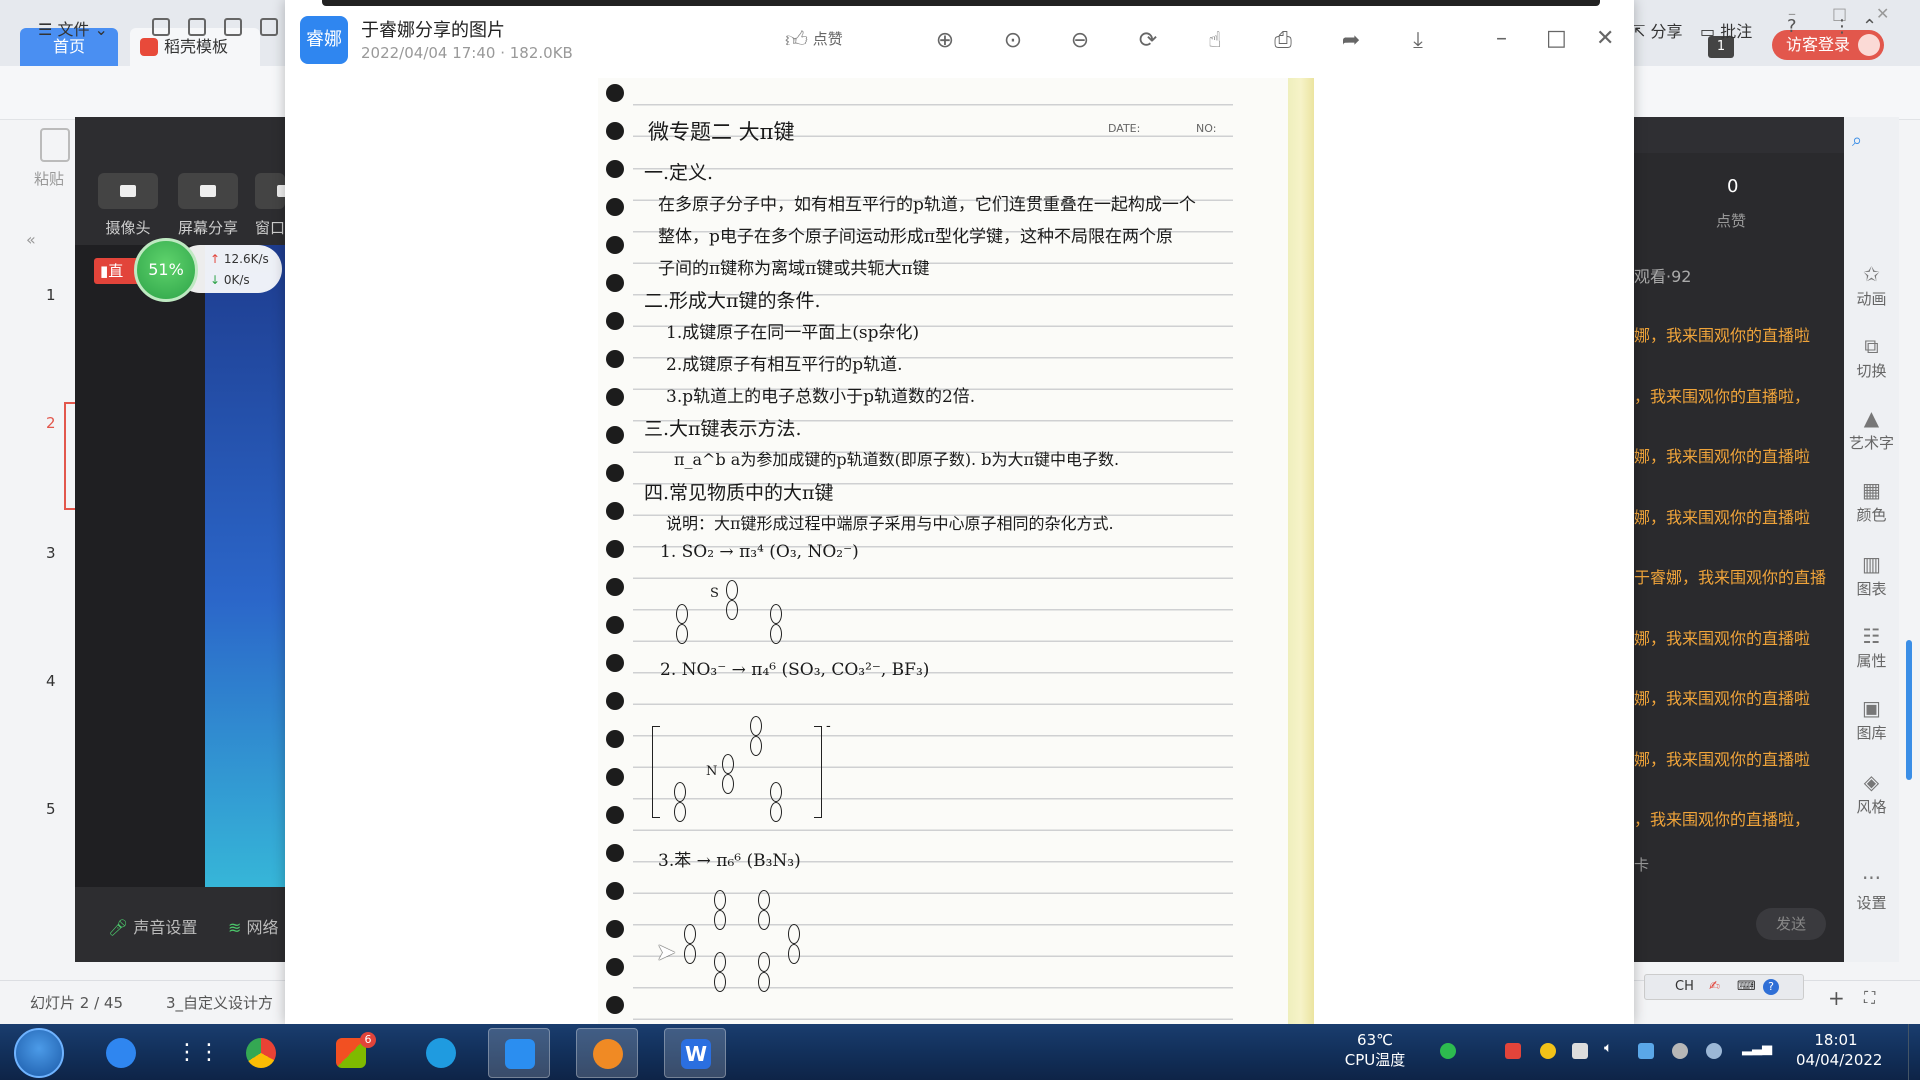 This screenshot has width=1920, height=1080. What do you see at coordinates (152, 926) in the screenshot?
I see `sound-settings-button: 🎤︎ 声音设置` at bounding box center [152, 926].